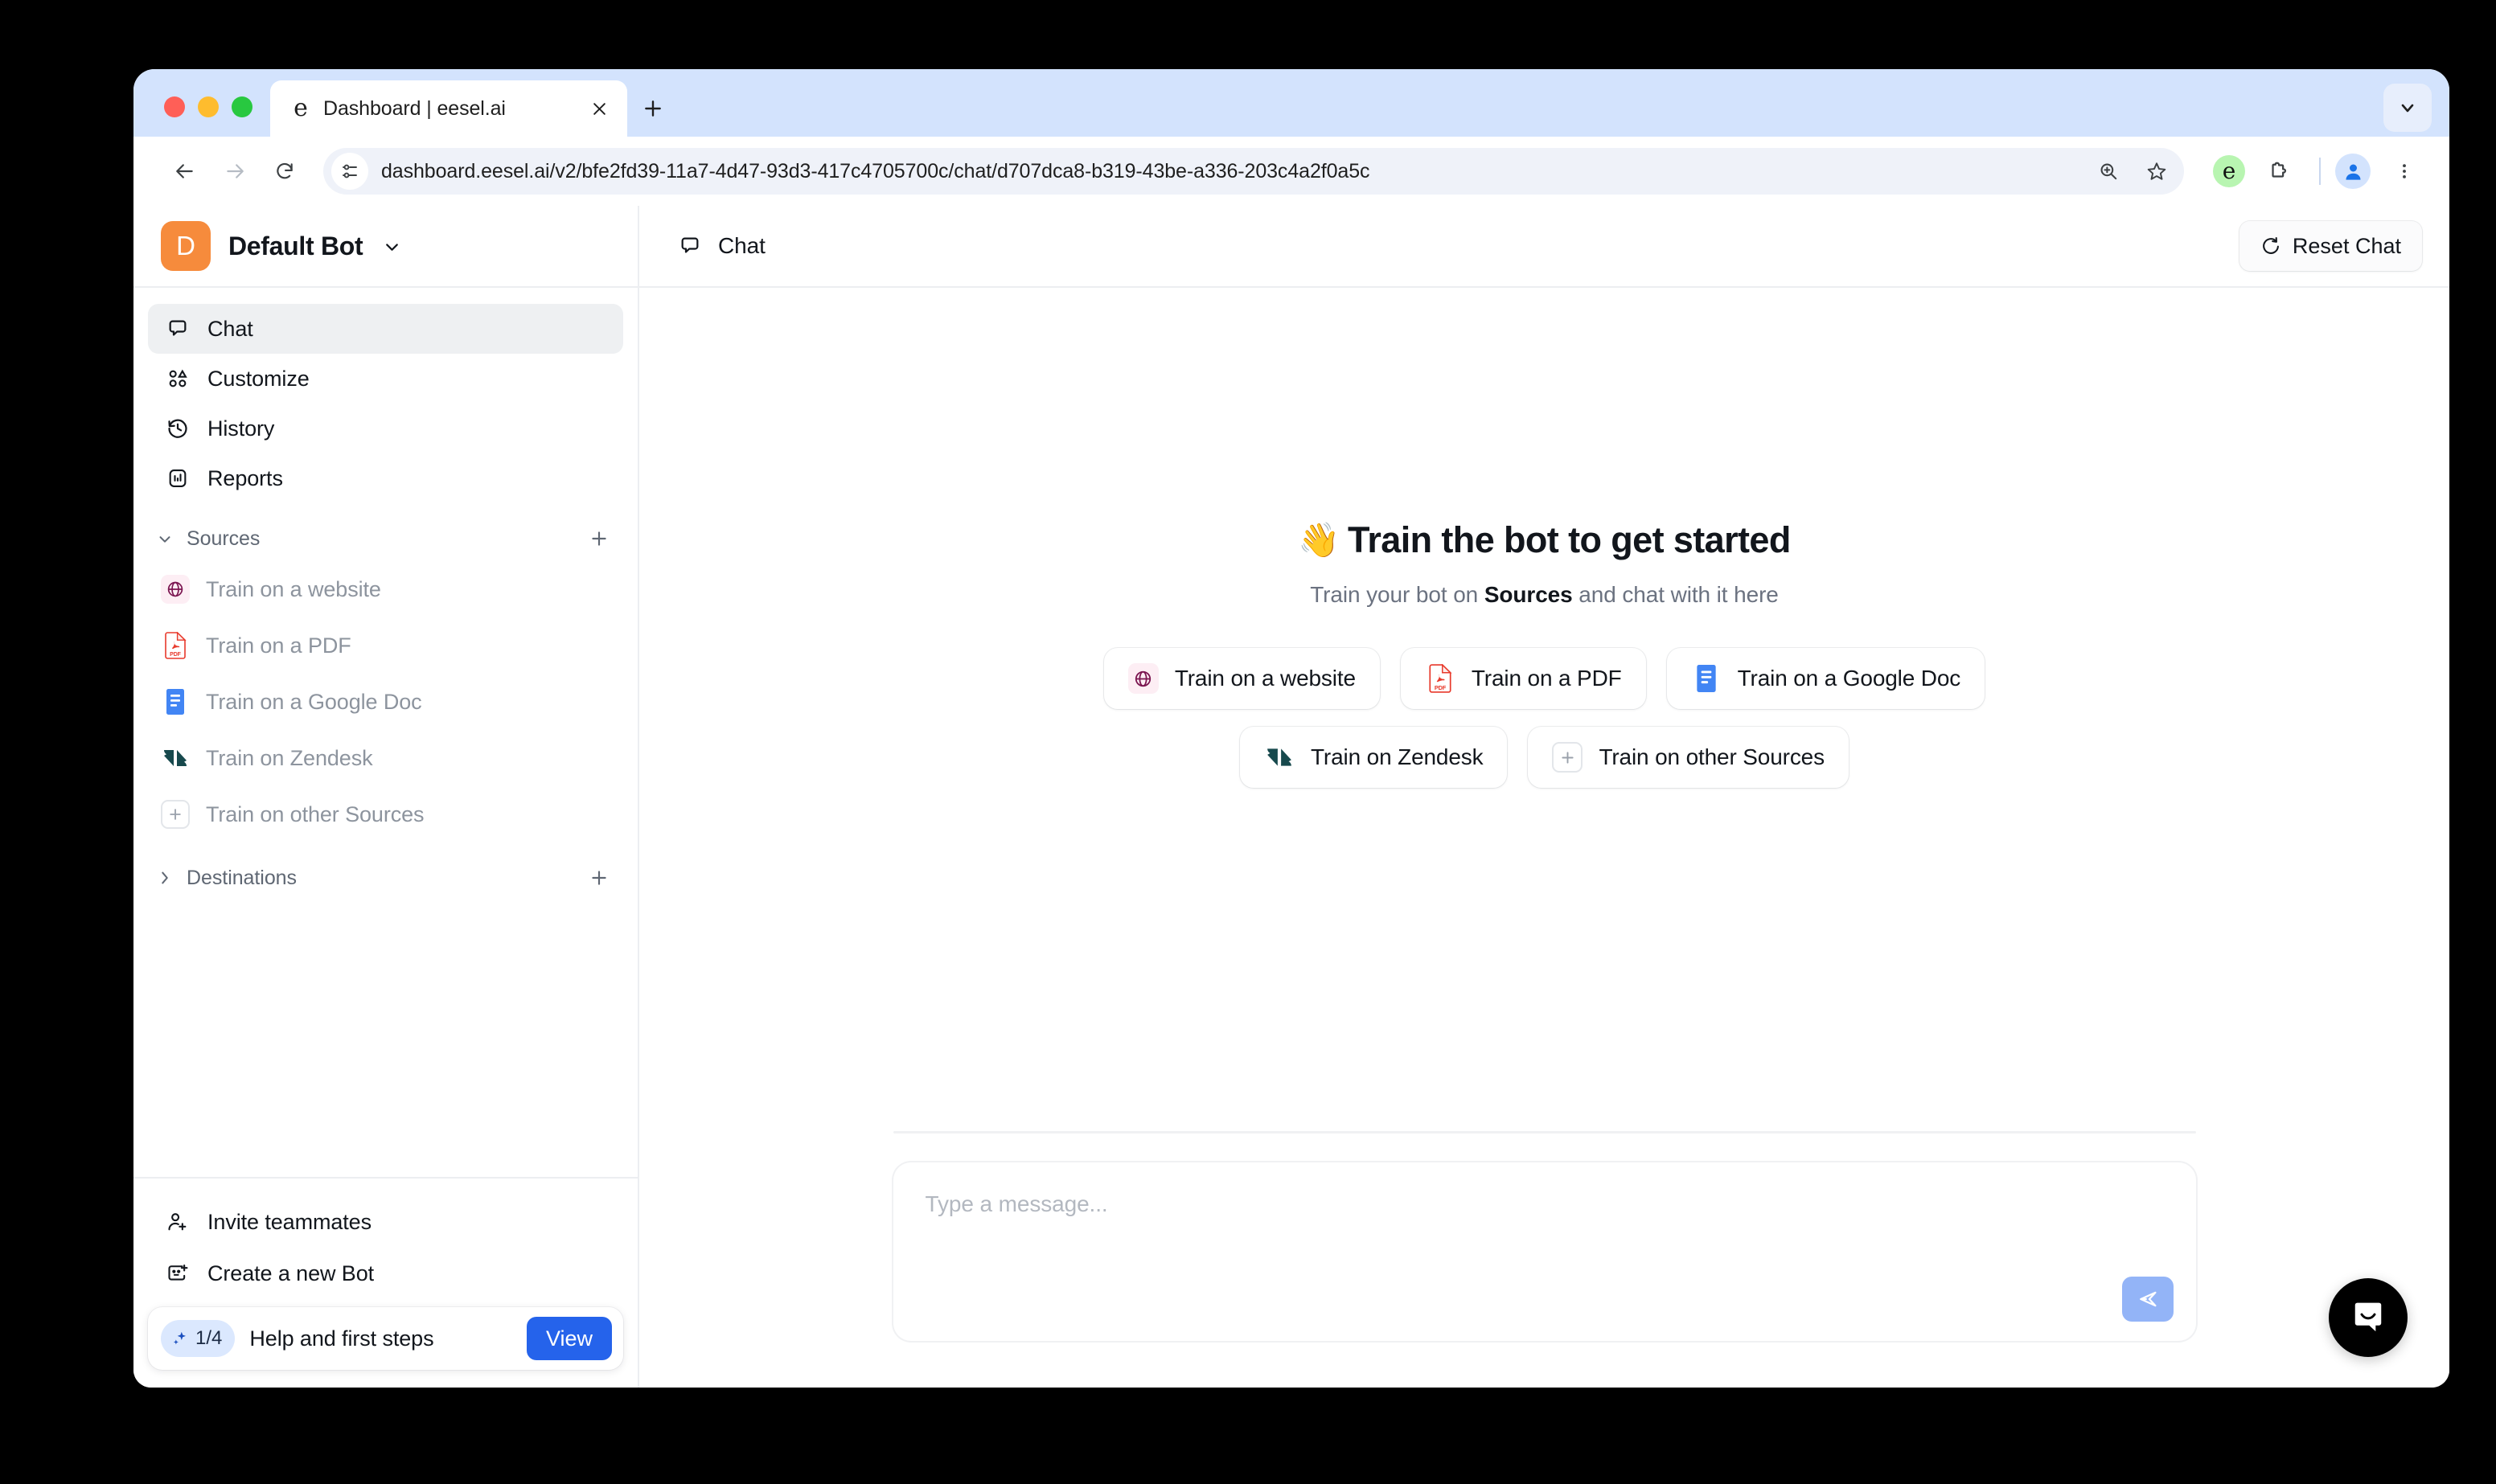  What do you see at coordinates (414, 108) in the screenshot?
I see `browser-tab-title: Dashboard | eesel.ai` at bounding box center [414, 108].